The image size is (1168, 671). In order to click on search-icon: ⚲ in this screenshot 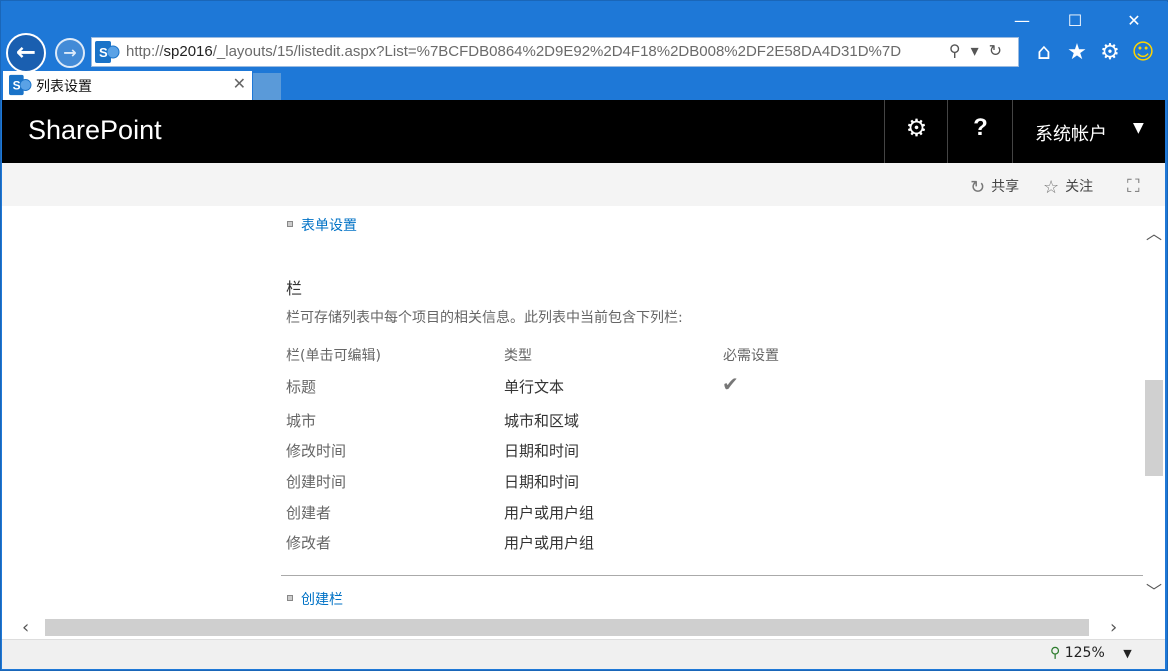, I will do `click(960, 50)`.